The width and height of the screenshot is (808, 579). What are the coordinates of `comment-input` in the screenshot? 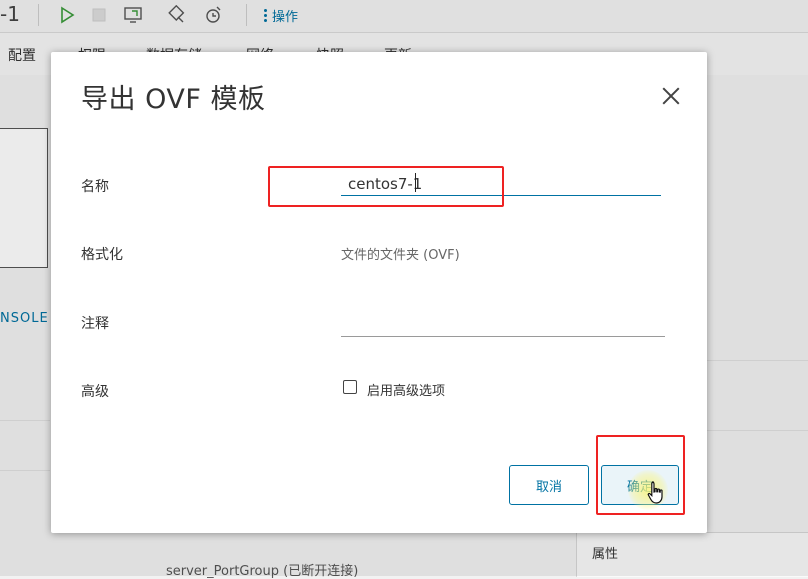 It's located at (503, 323).